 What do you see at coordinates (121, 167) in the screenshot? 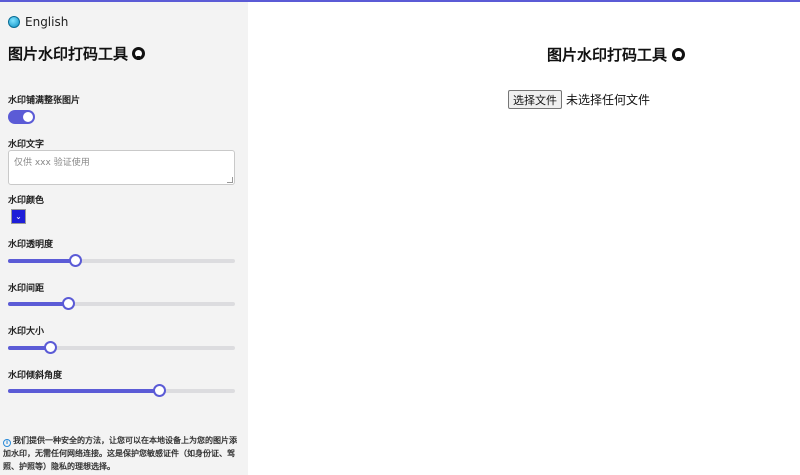
I see `watermark-text-input: 仅供 xxx 验证使用` at bounding box center [121, 167].